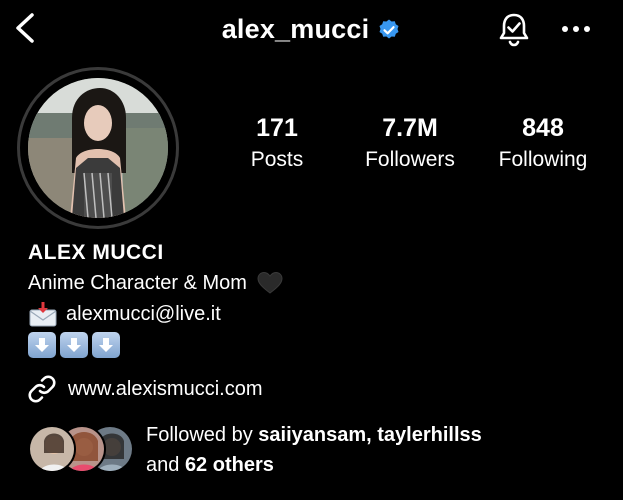 The image size is (623, 500). What do you see at coordinates (96, 252) in the screenshot?
I see `display-name: ALEX MUCCI` at bounding box center [96, 252].